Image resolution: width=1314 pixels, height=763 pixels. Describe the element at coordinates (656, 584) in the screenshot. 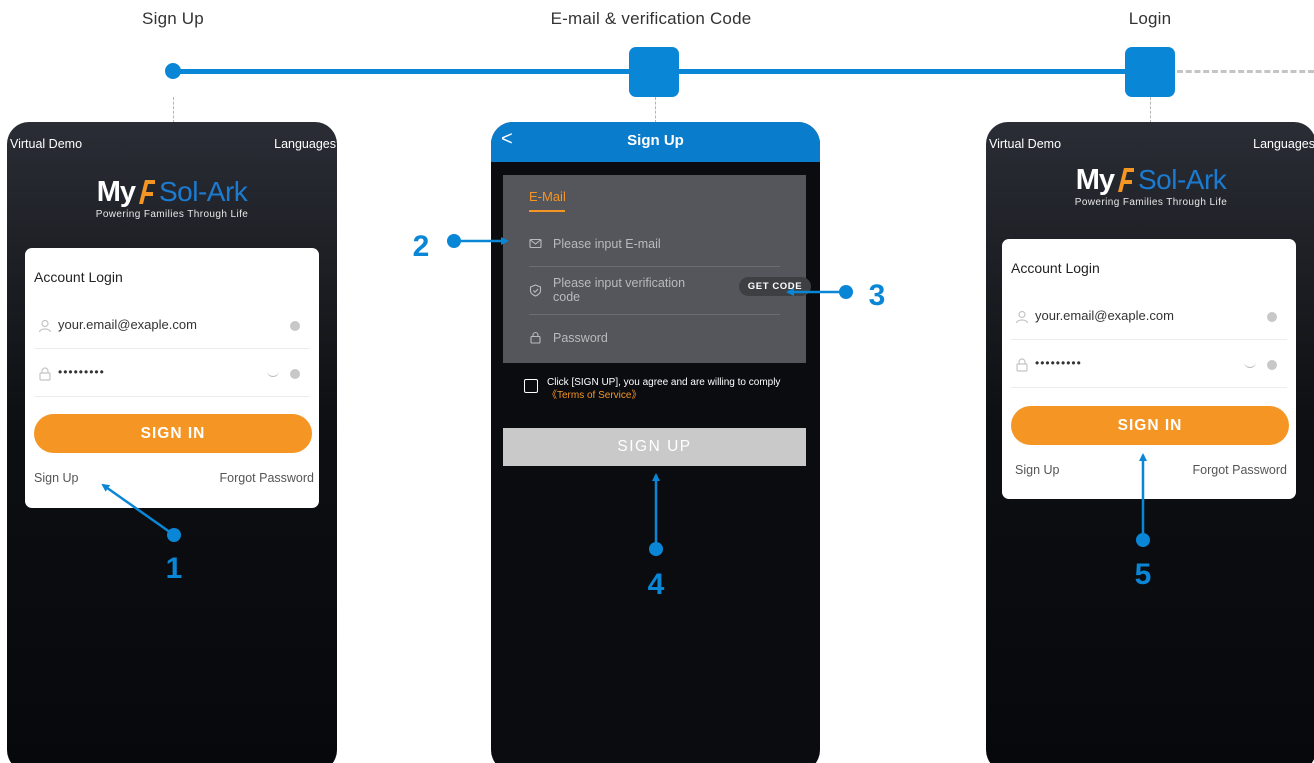

I see `step-number-4: 4` at that location.